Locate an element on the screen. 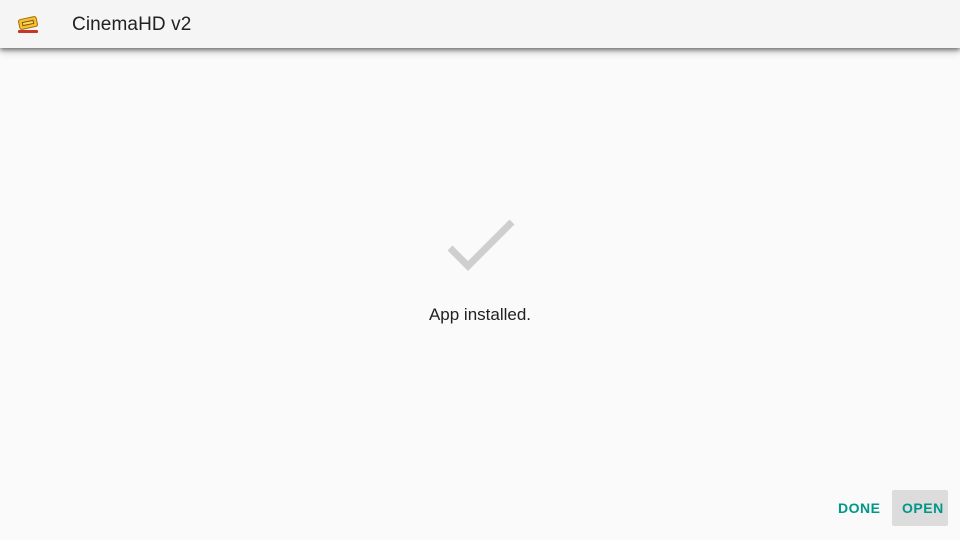 The width and height of the screenshot is (960, 540). app-title: CinemaHD v2 is located at coordinates (132, 24).